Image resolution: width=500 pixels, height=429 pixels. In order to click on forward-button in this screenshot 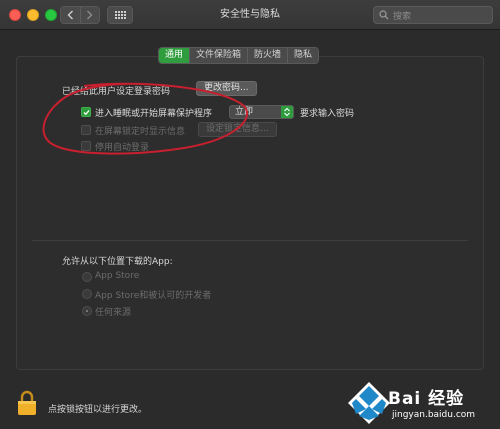, I will do `click(89, 15)`.